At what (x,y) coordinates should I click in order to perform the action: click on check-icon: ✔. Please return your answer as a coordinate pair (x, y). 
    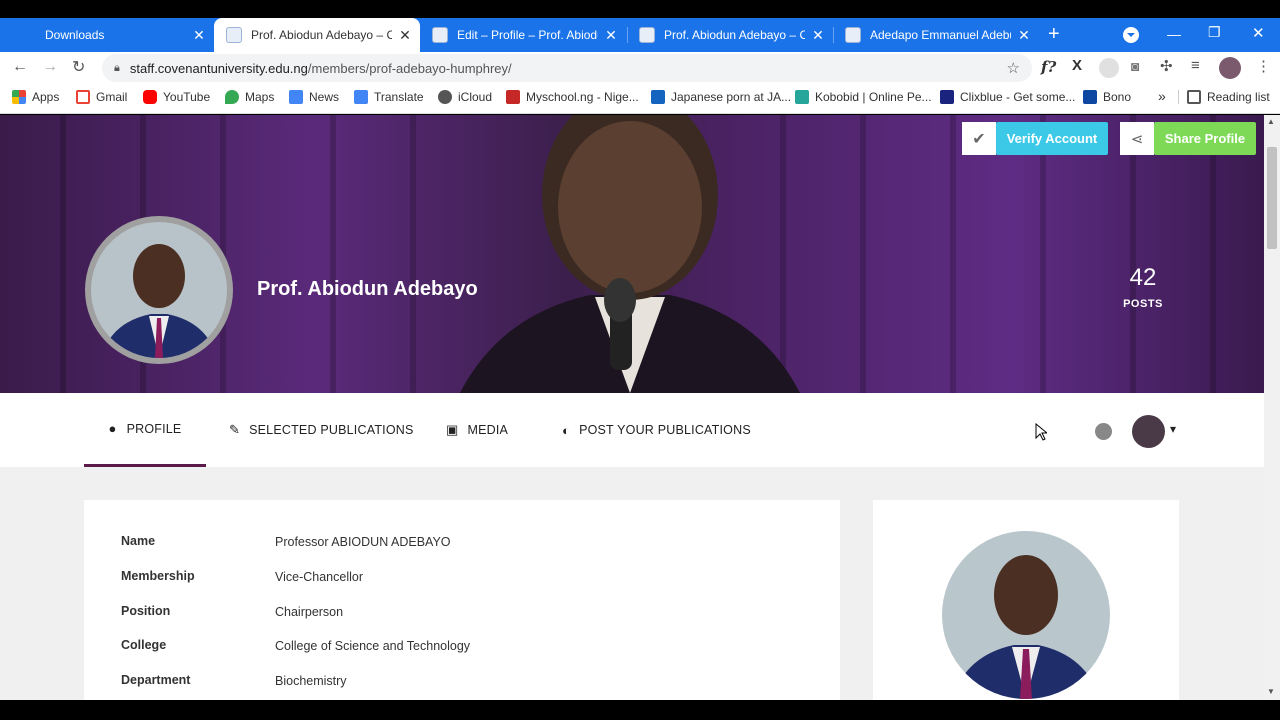
    Looking at the image, I should click on (979, 138).